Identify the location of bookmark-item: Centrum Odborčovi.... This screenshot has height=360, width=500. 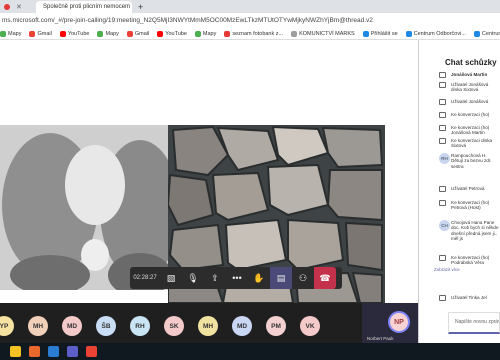
(435, 33).